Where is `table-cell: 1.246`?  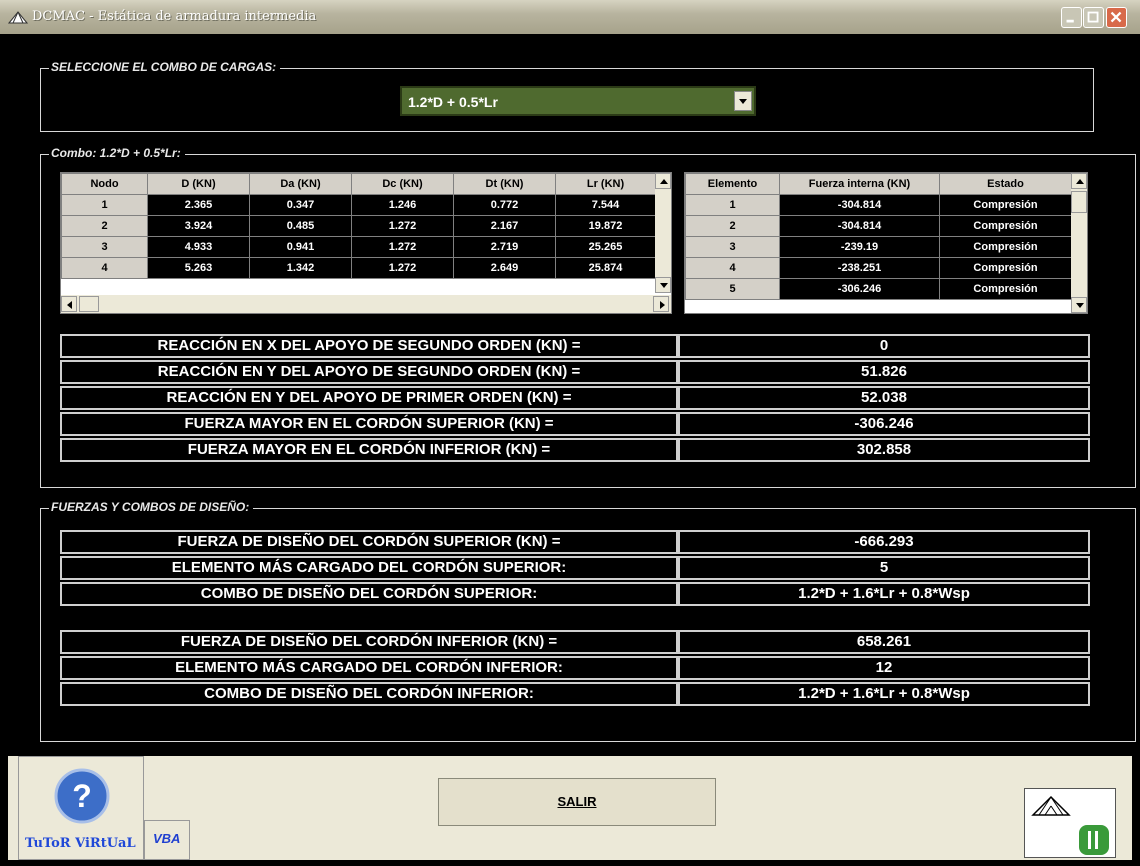
table-cell: 1.246 is located at coordinates (402, 205).